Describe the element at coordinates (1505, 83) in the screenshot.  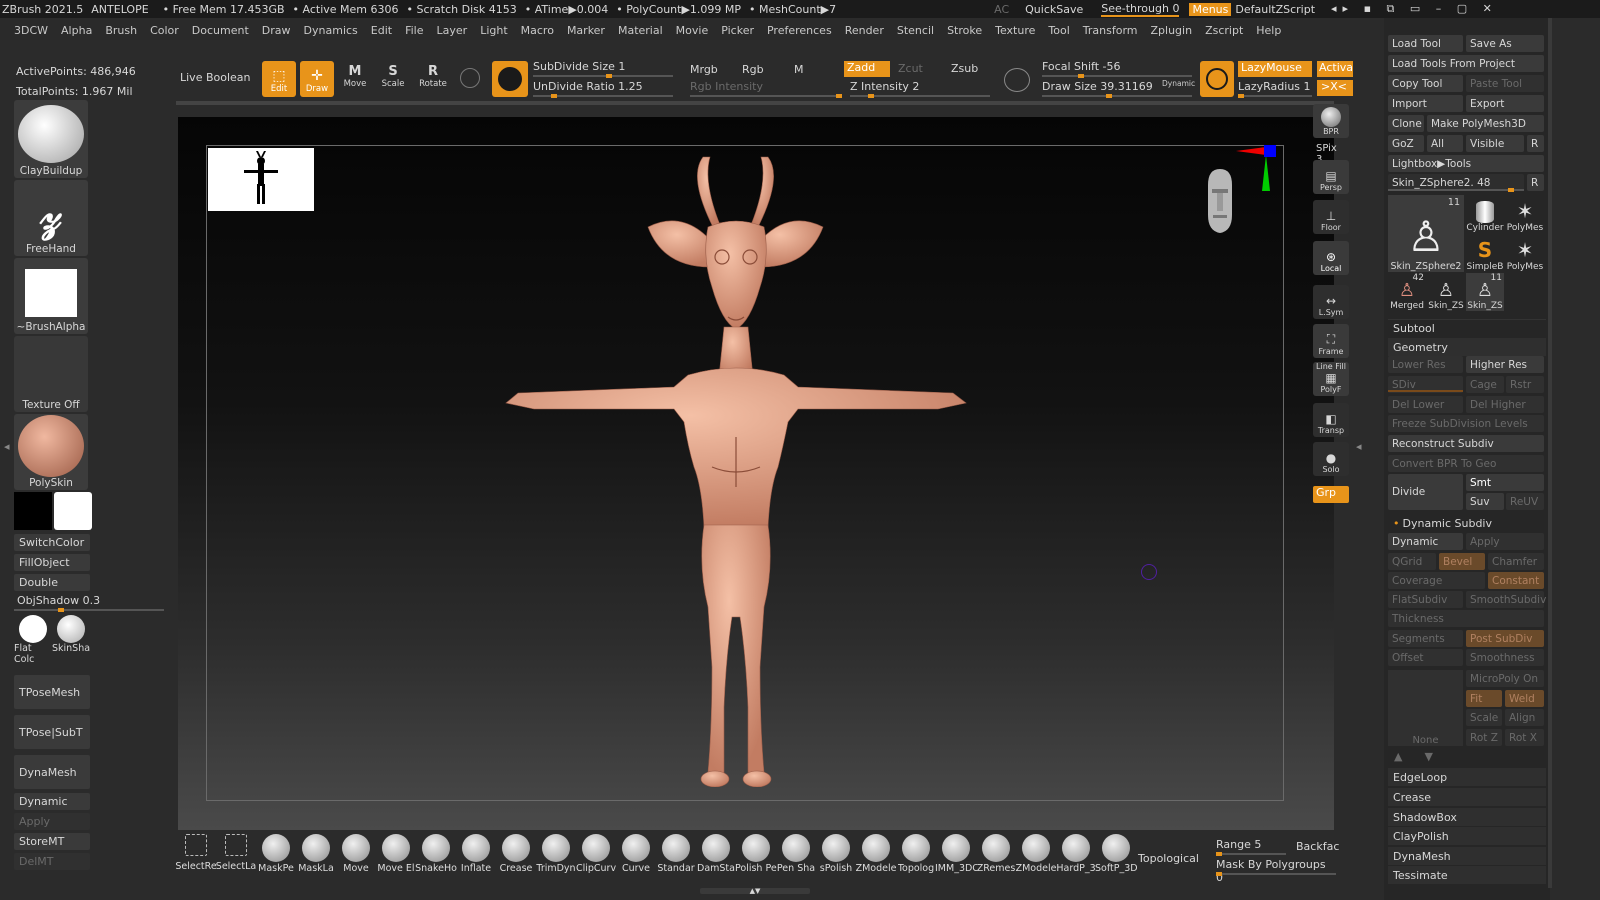
I see `paste-tool-button: Paste Tool` at that location.